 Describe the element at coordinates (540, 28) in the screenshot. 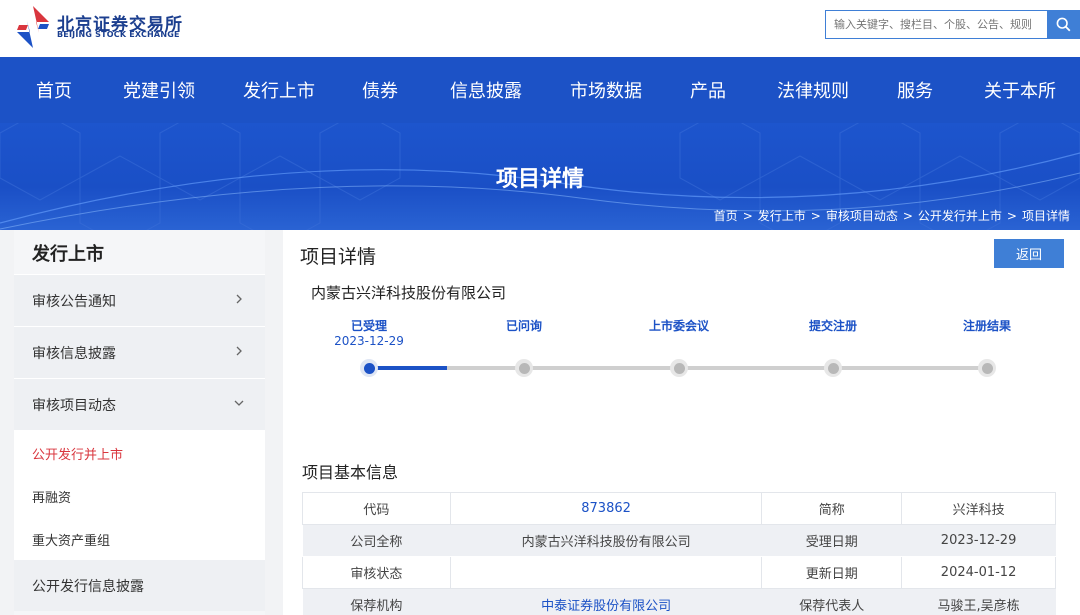

I see `top-header: 北京证券交易所 BEIJING STOCK EXCHANGE` at that location.